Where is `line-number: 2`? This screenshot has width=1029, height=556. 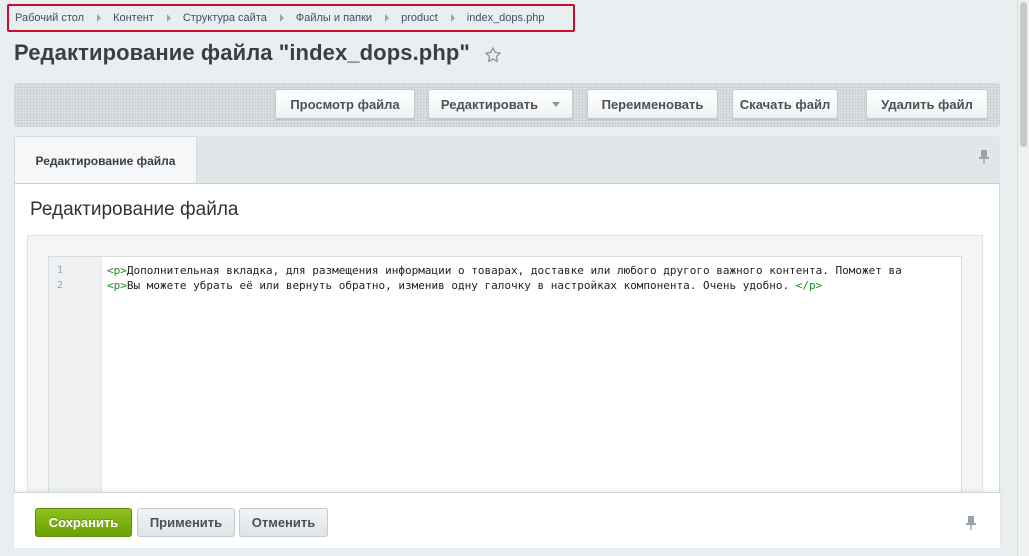 line-number: 2 is located at coordinates (59, 285).